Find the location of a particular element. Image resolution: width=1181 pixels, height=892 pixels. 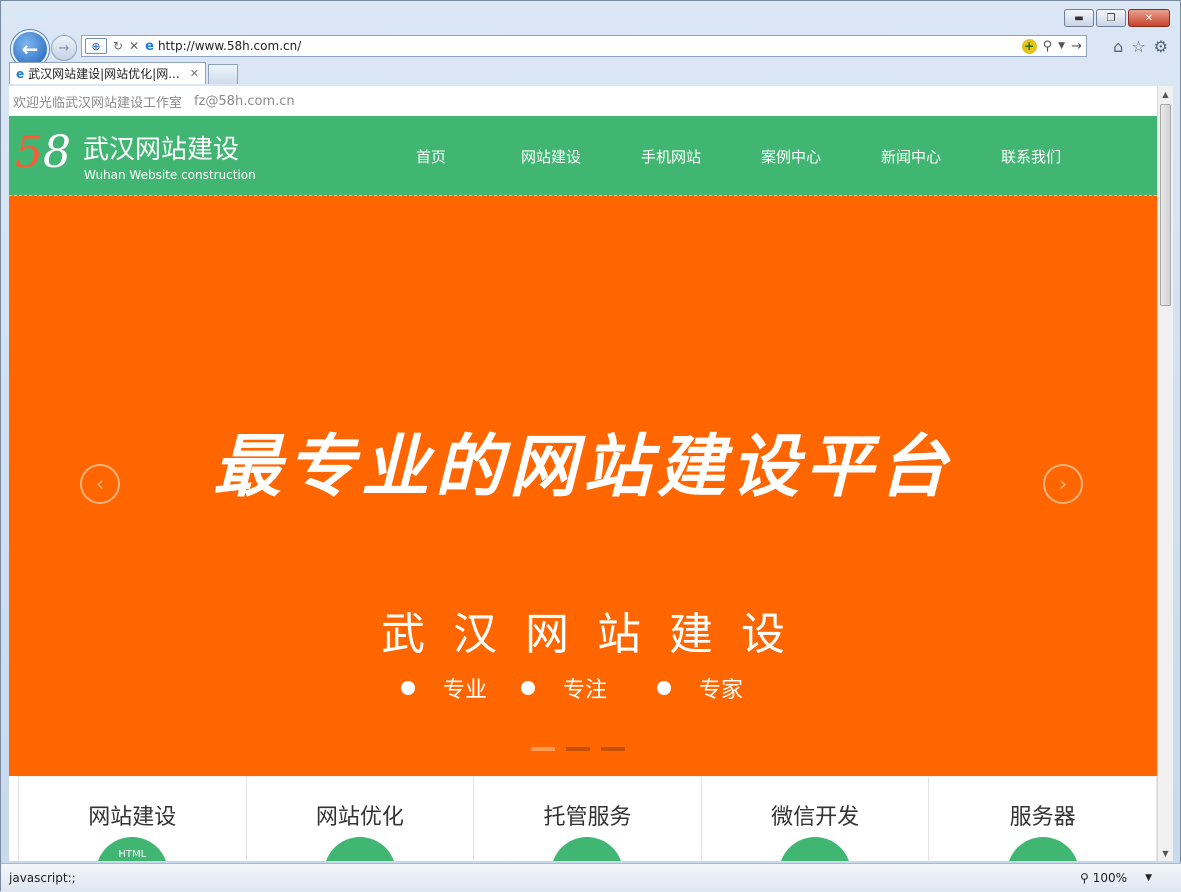

banner-slogan: 最专业的网站建设平台 is located at coordinates (582, 467).